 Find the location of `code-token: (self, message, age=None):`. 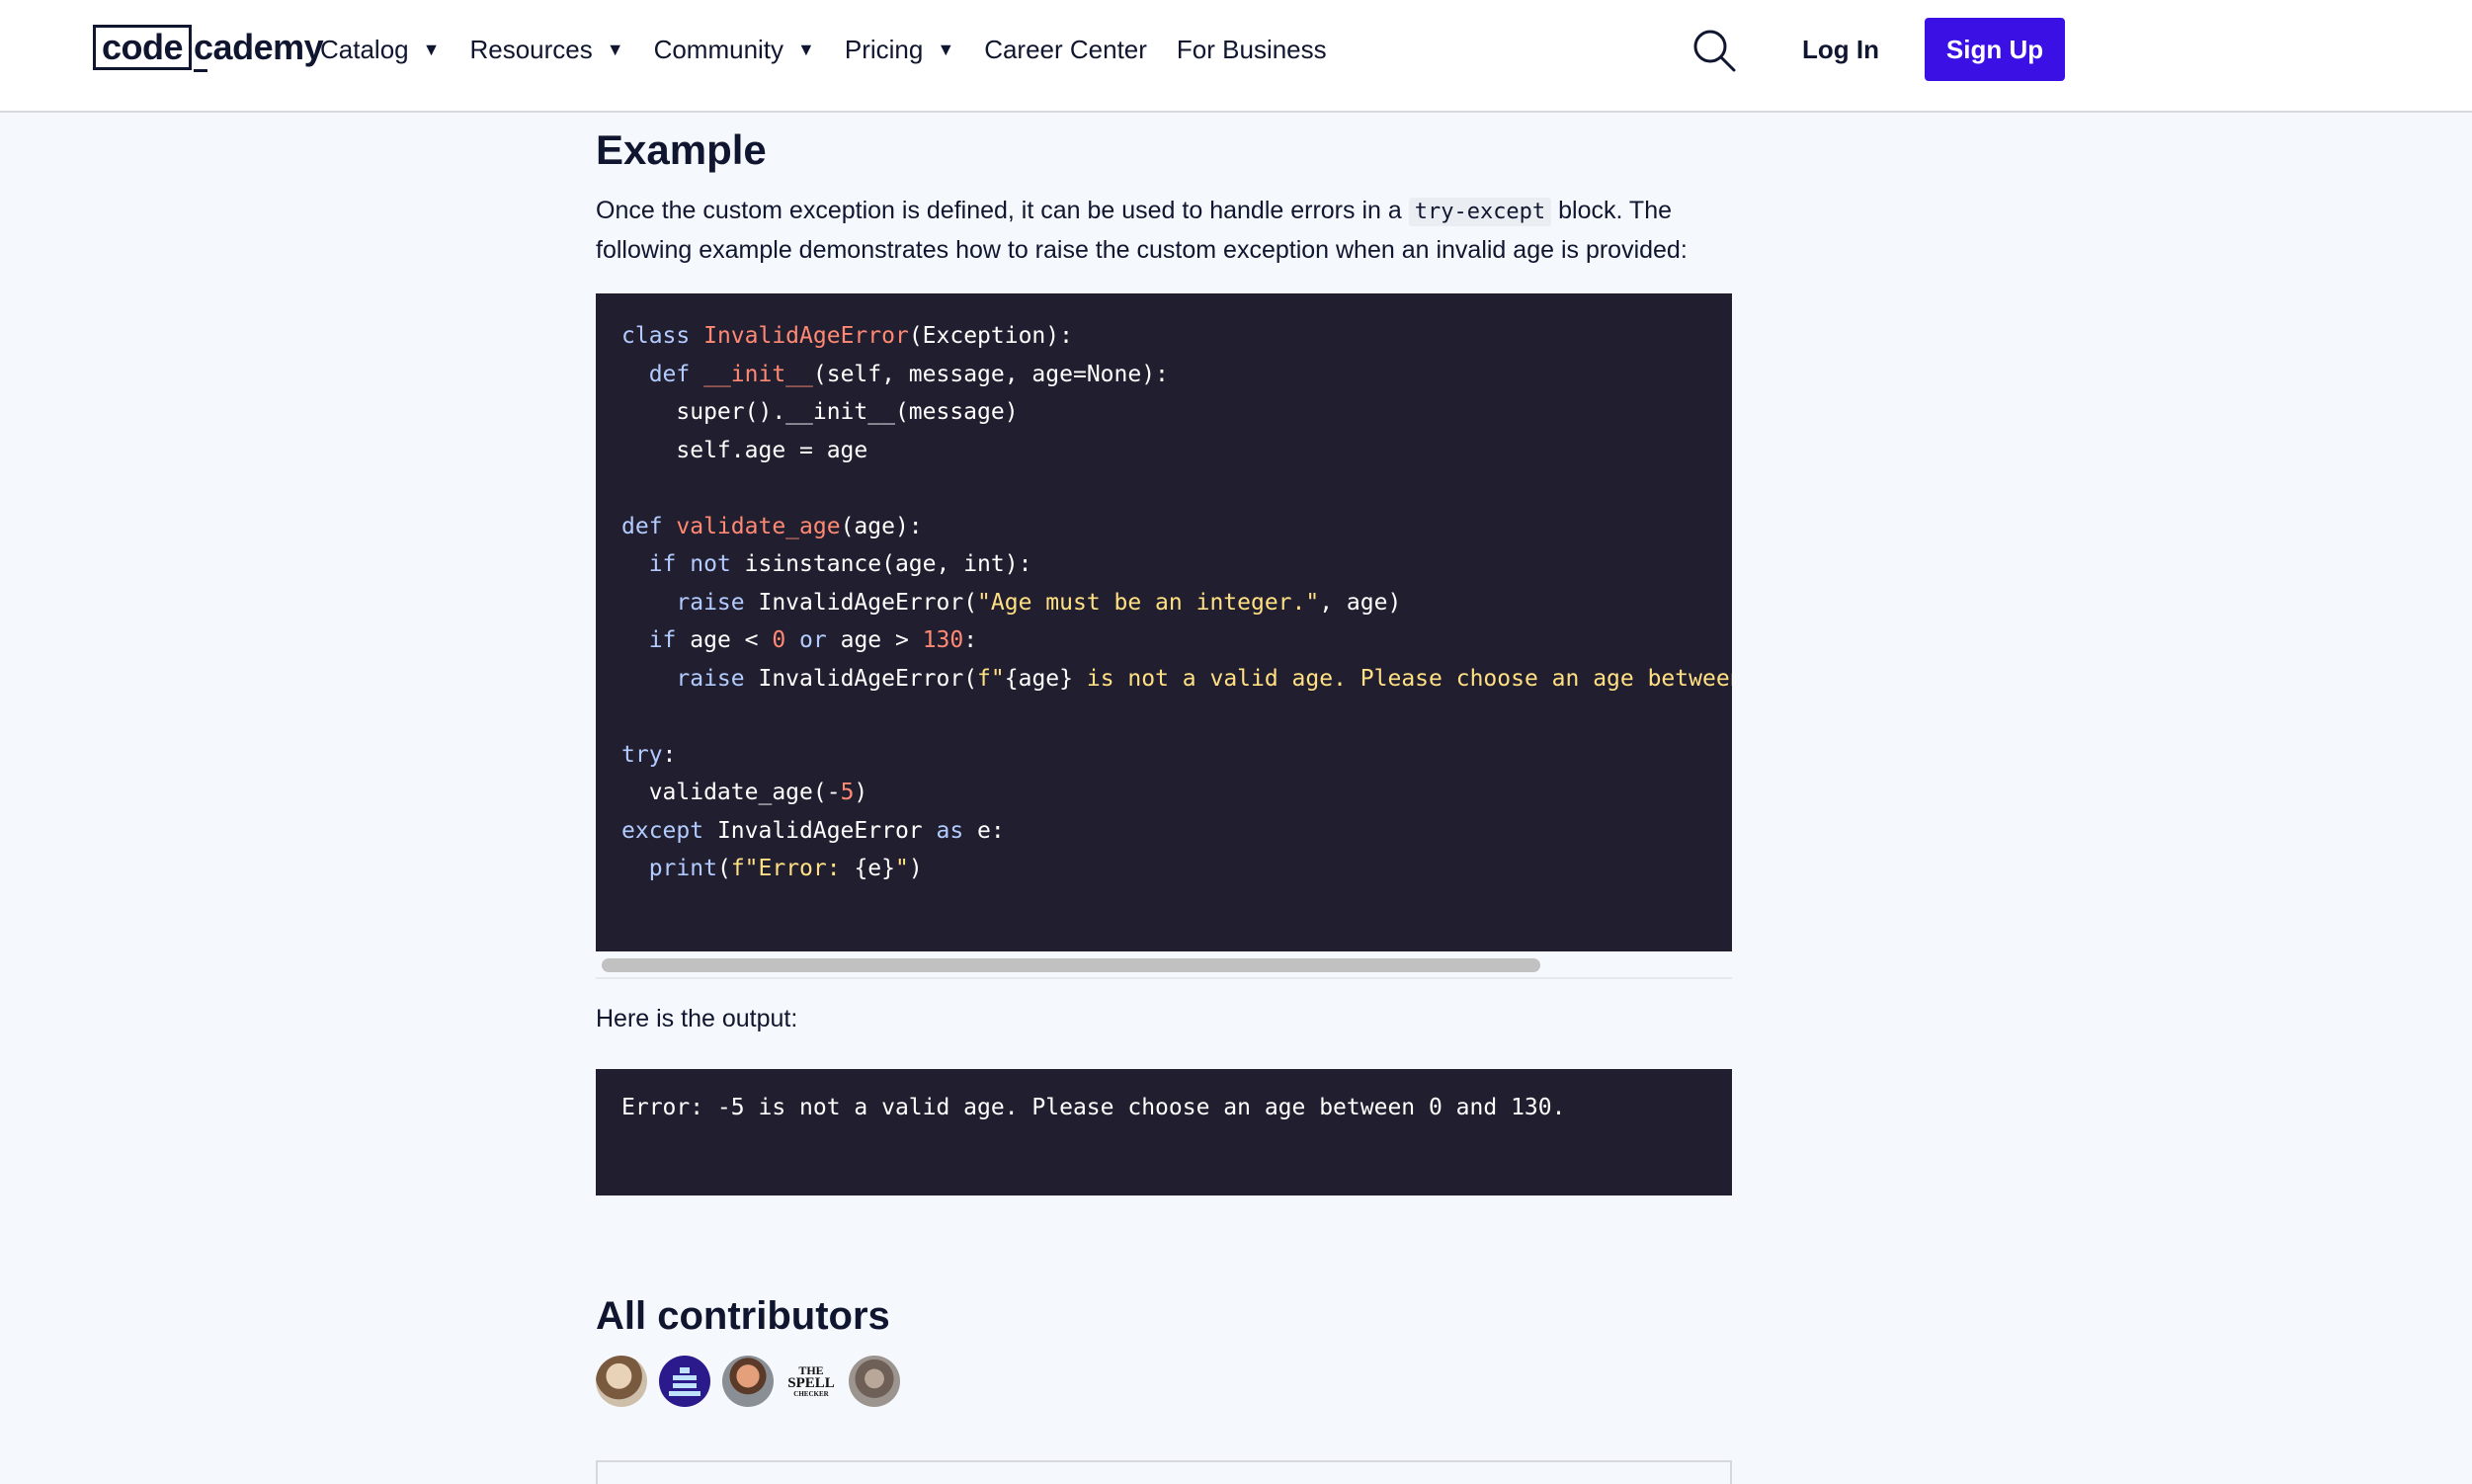

code-token: (self, message, age=None): is located at coordinates (991, 374).